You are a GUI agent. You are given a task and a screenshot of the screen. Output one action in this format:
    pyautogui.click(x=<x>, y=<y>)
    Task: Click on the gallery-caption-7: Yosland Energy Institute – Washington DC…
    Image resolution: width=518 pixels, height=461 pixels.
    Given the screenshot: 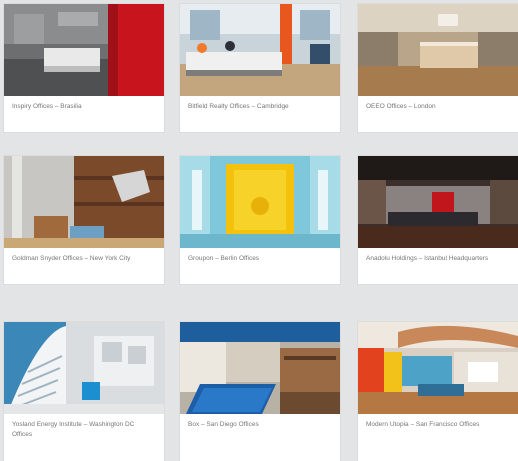 What is the action you would take?
    pyautogui.click(x=84, y=432)
    